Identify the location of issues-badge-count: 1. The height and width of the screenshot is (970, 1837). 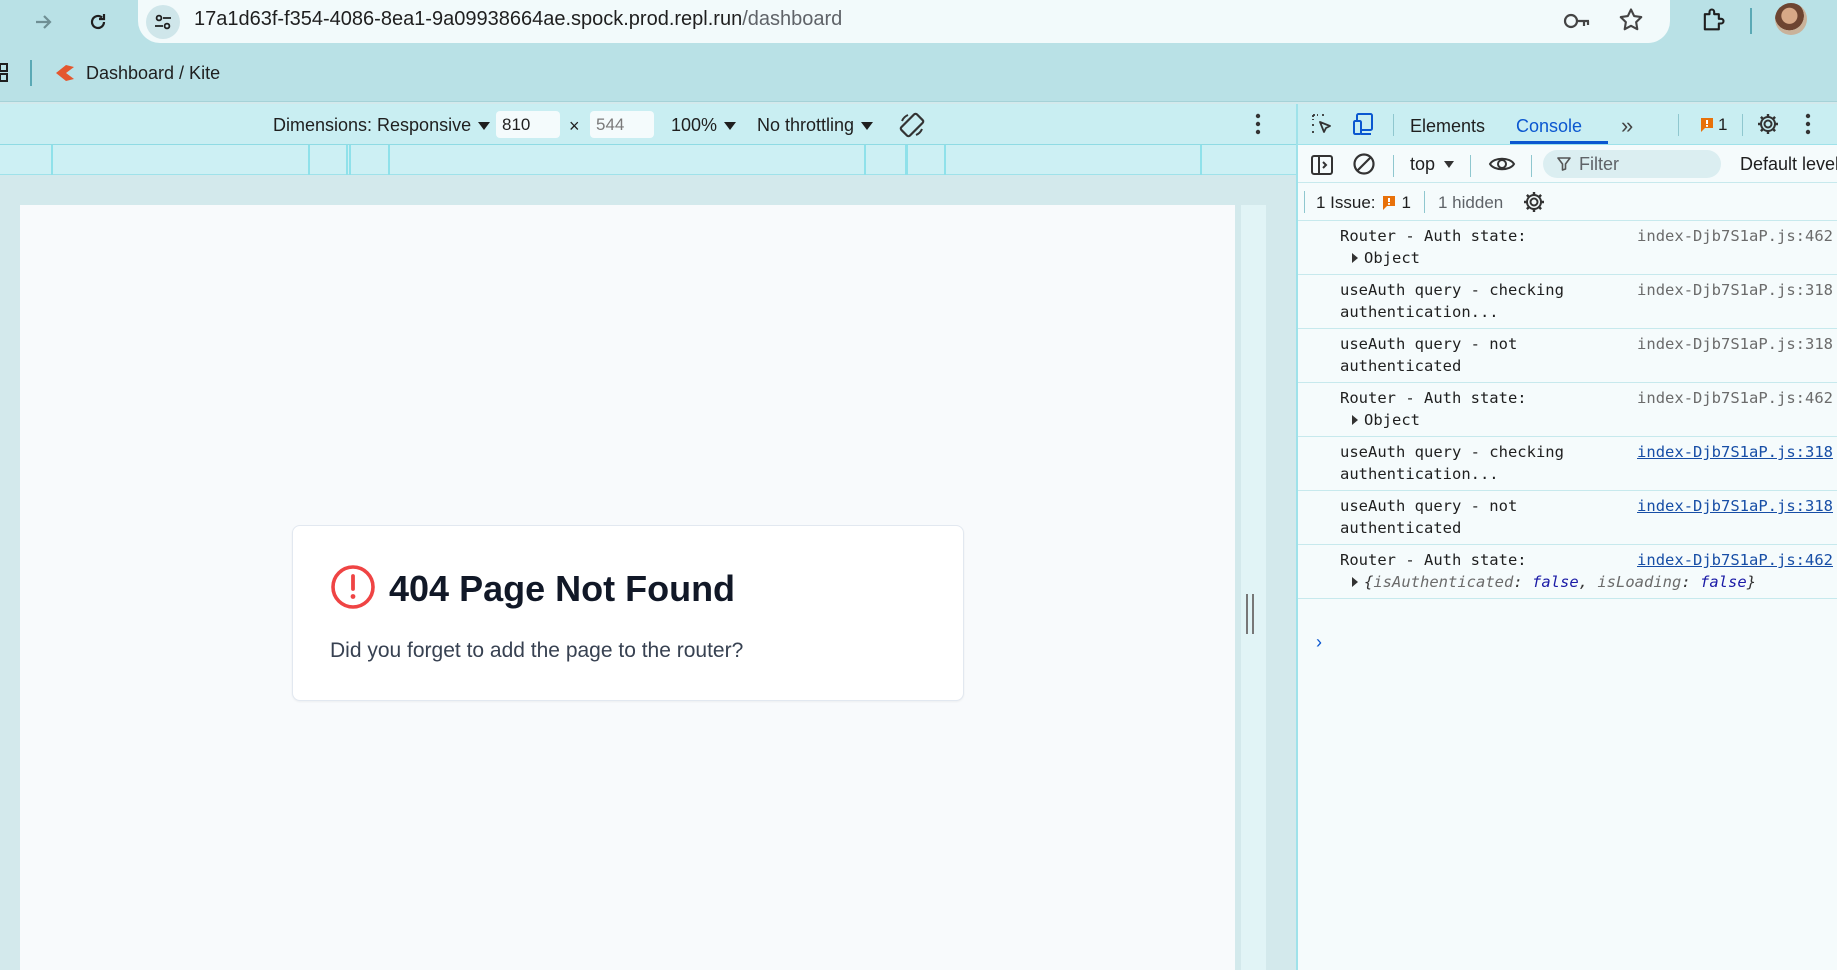
(1723, 124).